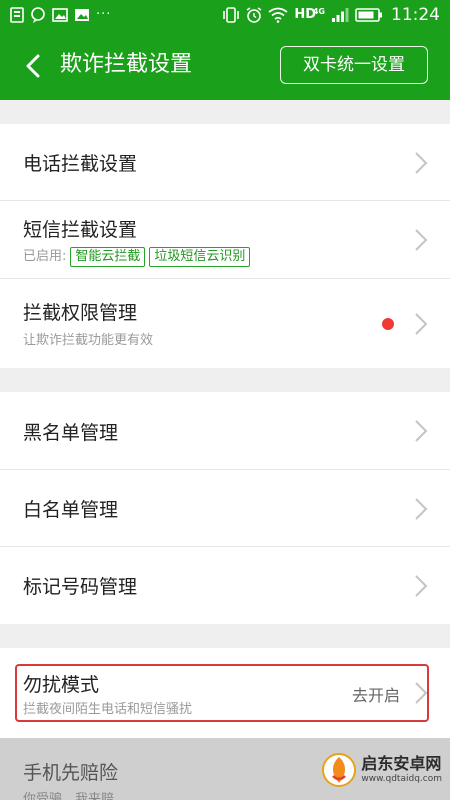 Image resolution: width=450 pixels, height=800 pixels. Describe the element at coordinates (45, 256) in the screenshot. I see `sms-enabled-prefix: 已启用:` at that location.